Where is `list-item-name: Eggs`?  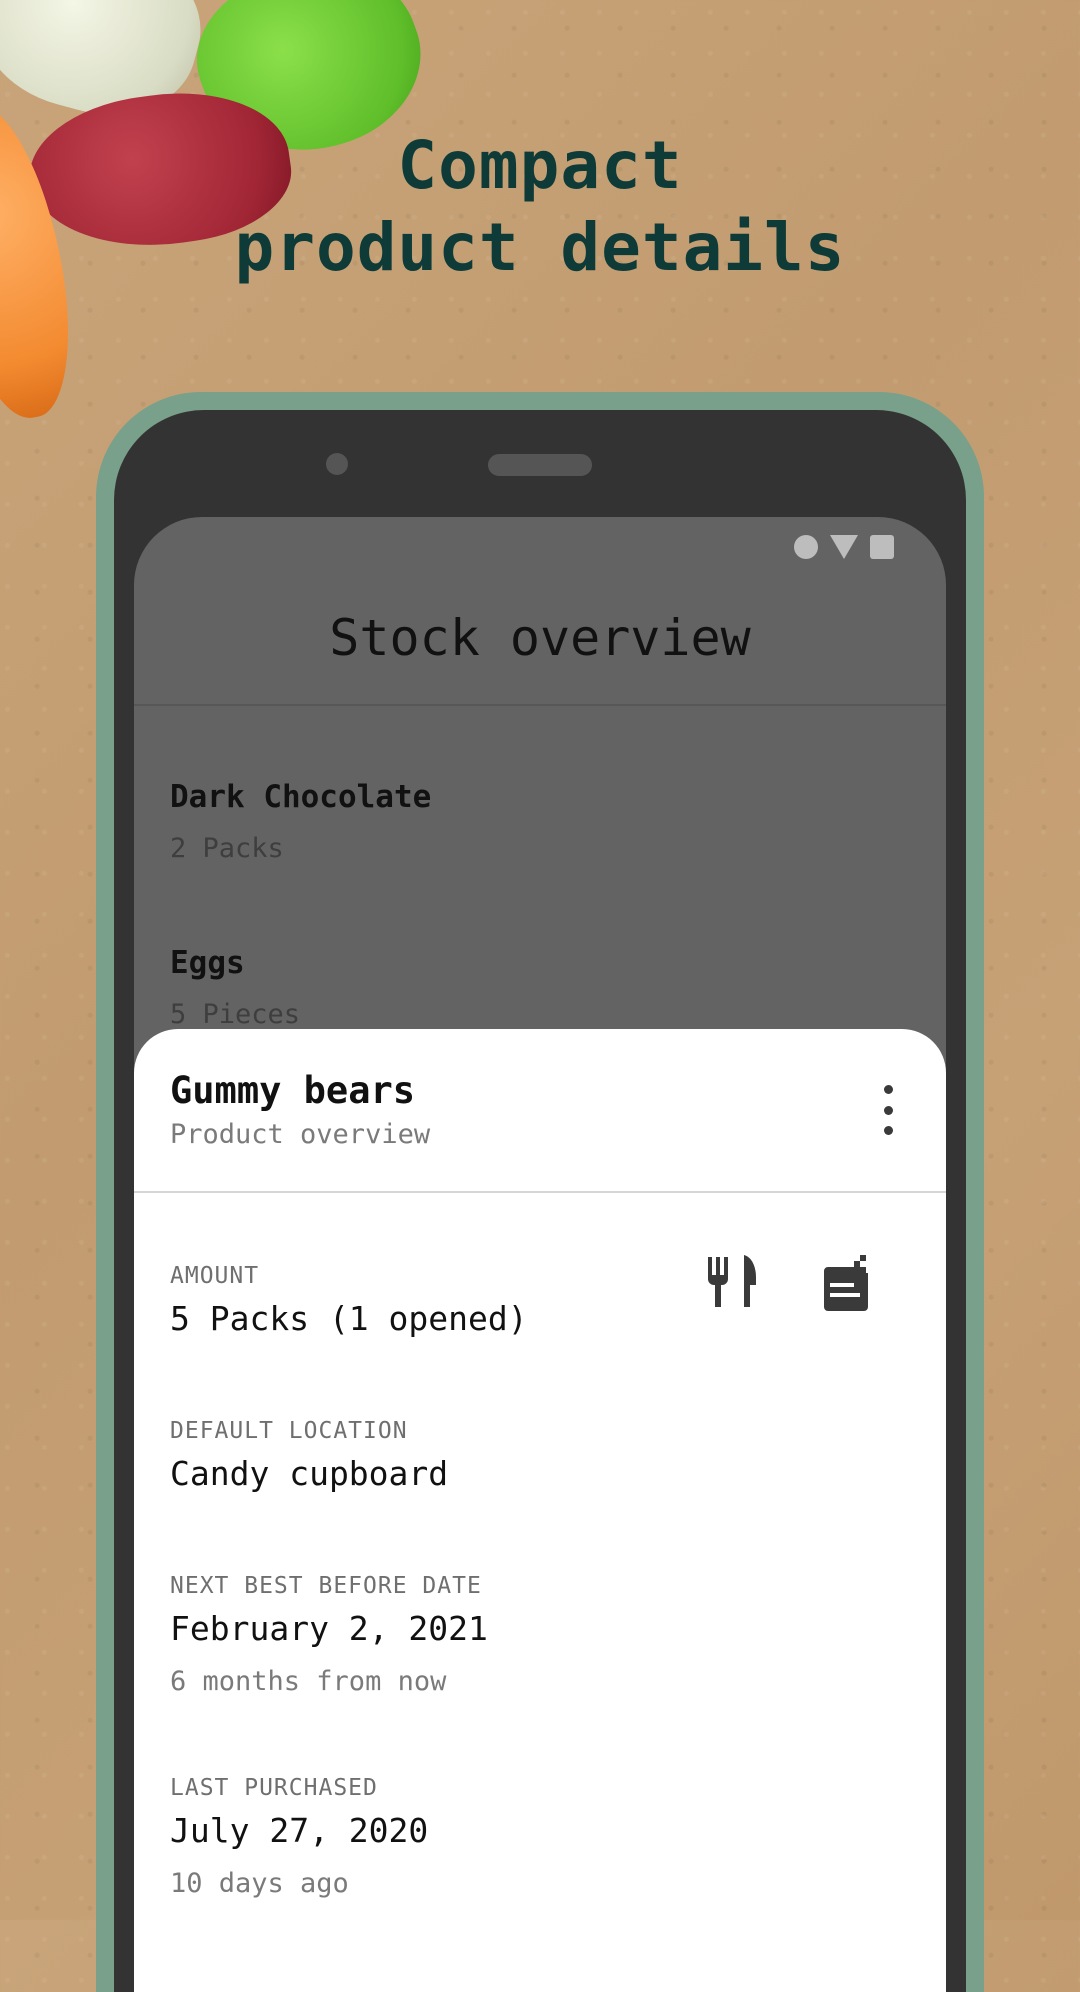 list-item-name: Eggs is located at coordinates (207, 963).